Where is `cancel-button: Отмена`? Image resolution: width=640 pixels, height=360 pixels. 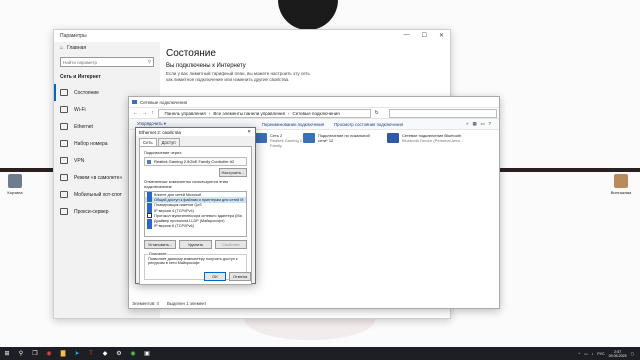
cancel-button: Отмена is located at coordinates (240, 276).